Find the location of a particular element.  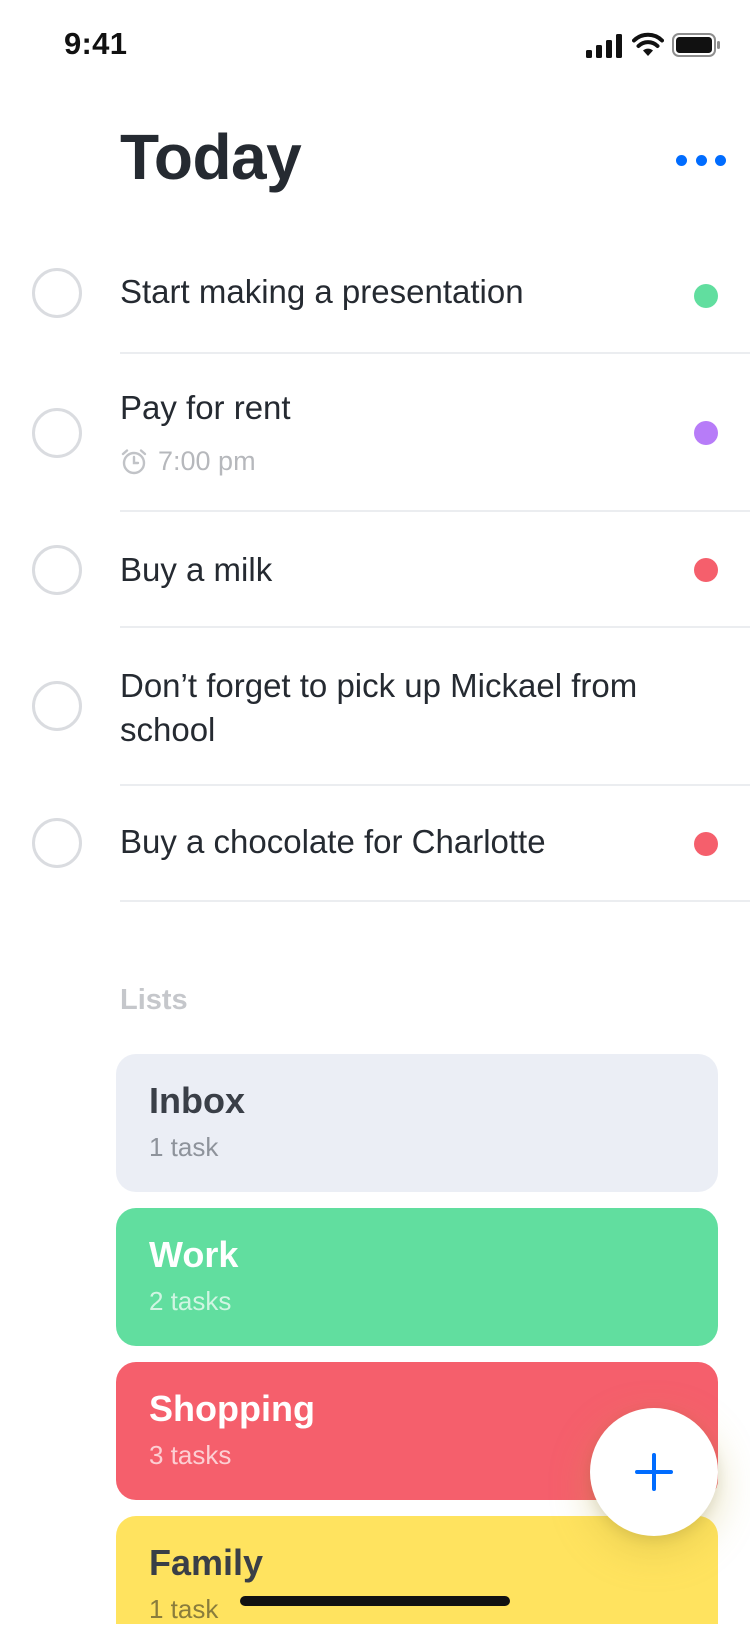

task-row: Buy a chocolate for Charlotte is located at coordinates (375, 844).